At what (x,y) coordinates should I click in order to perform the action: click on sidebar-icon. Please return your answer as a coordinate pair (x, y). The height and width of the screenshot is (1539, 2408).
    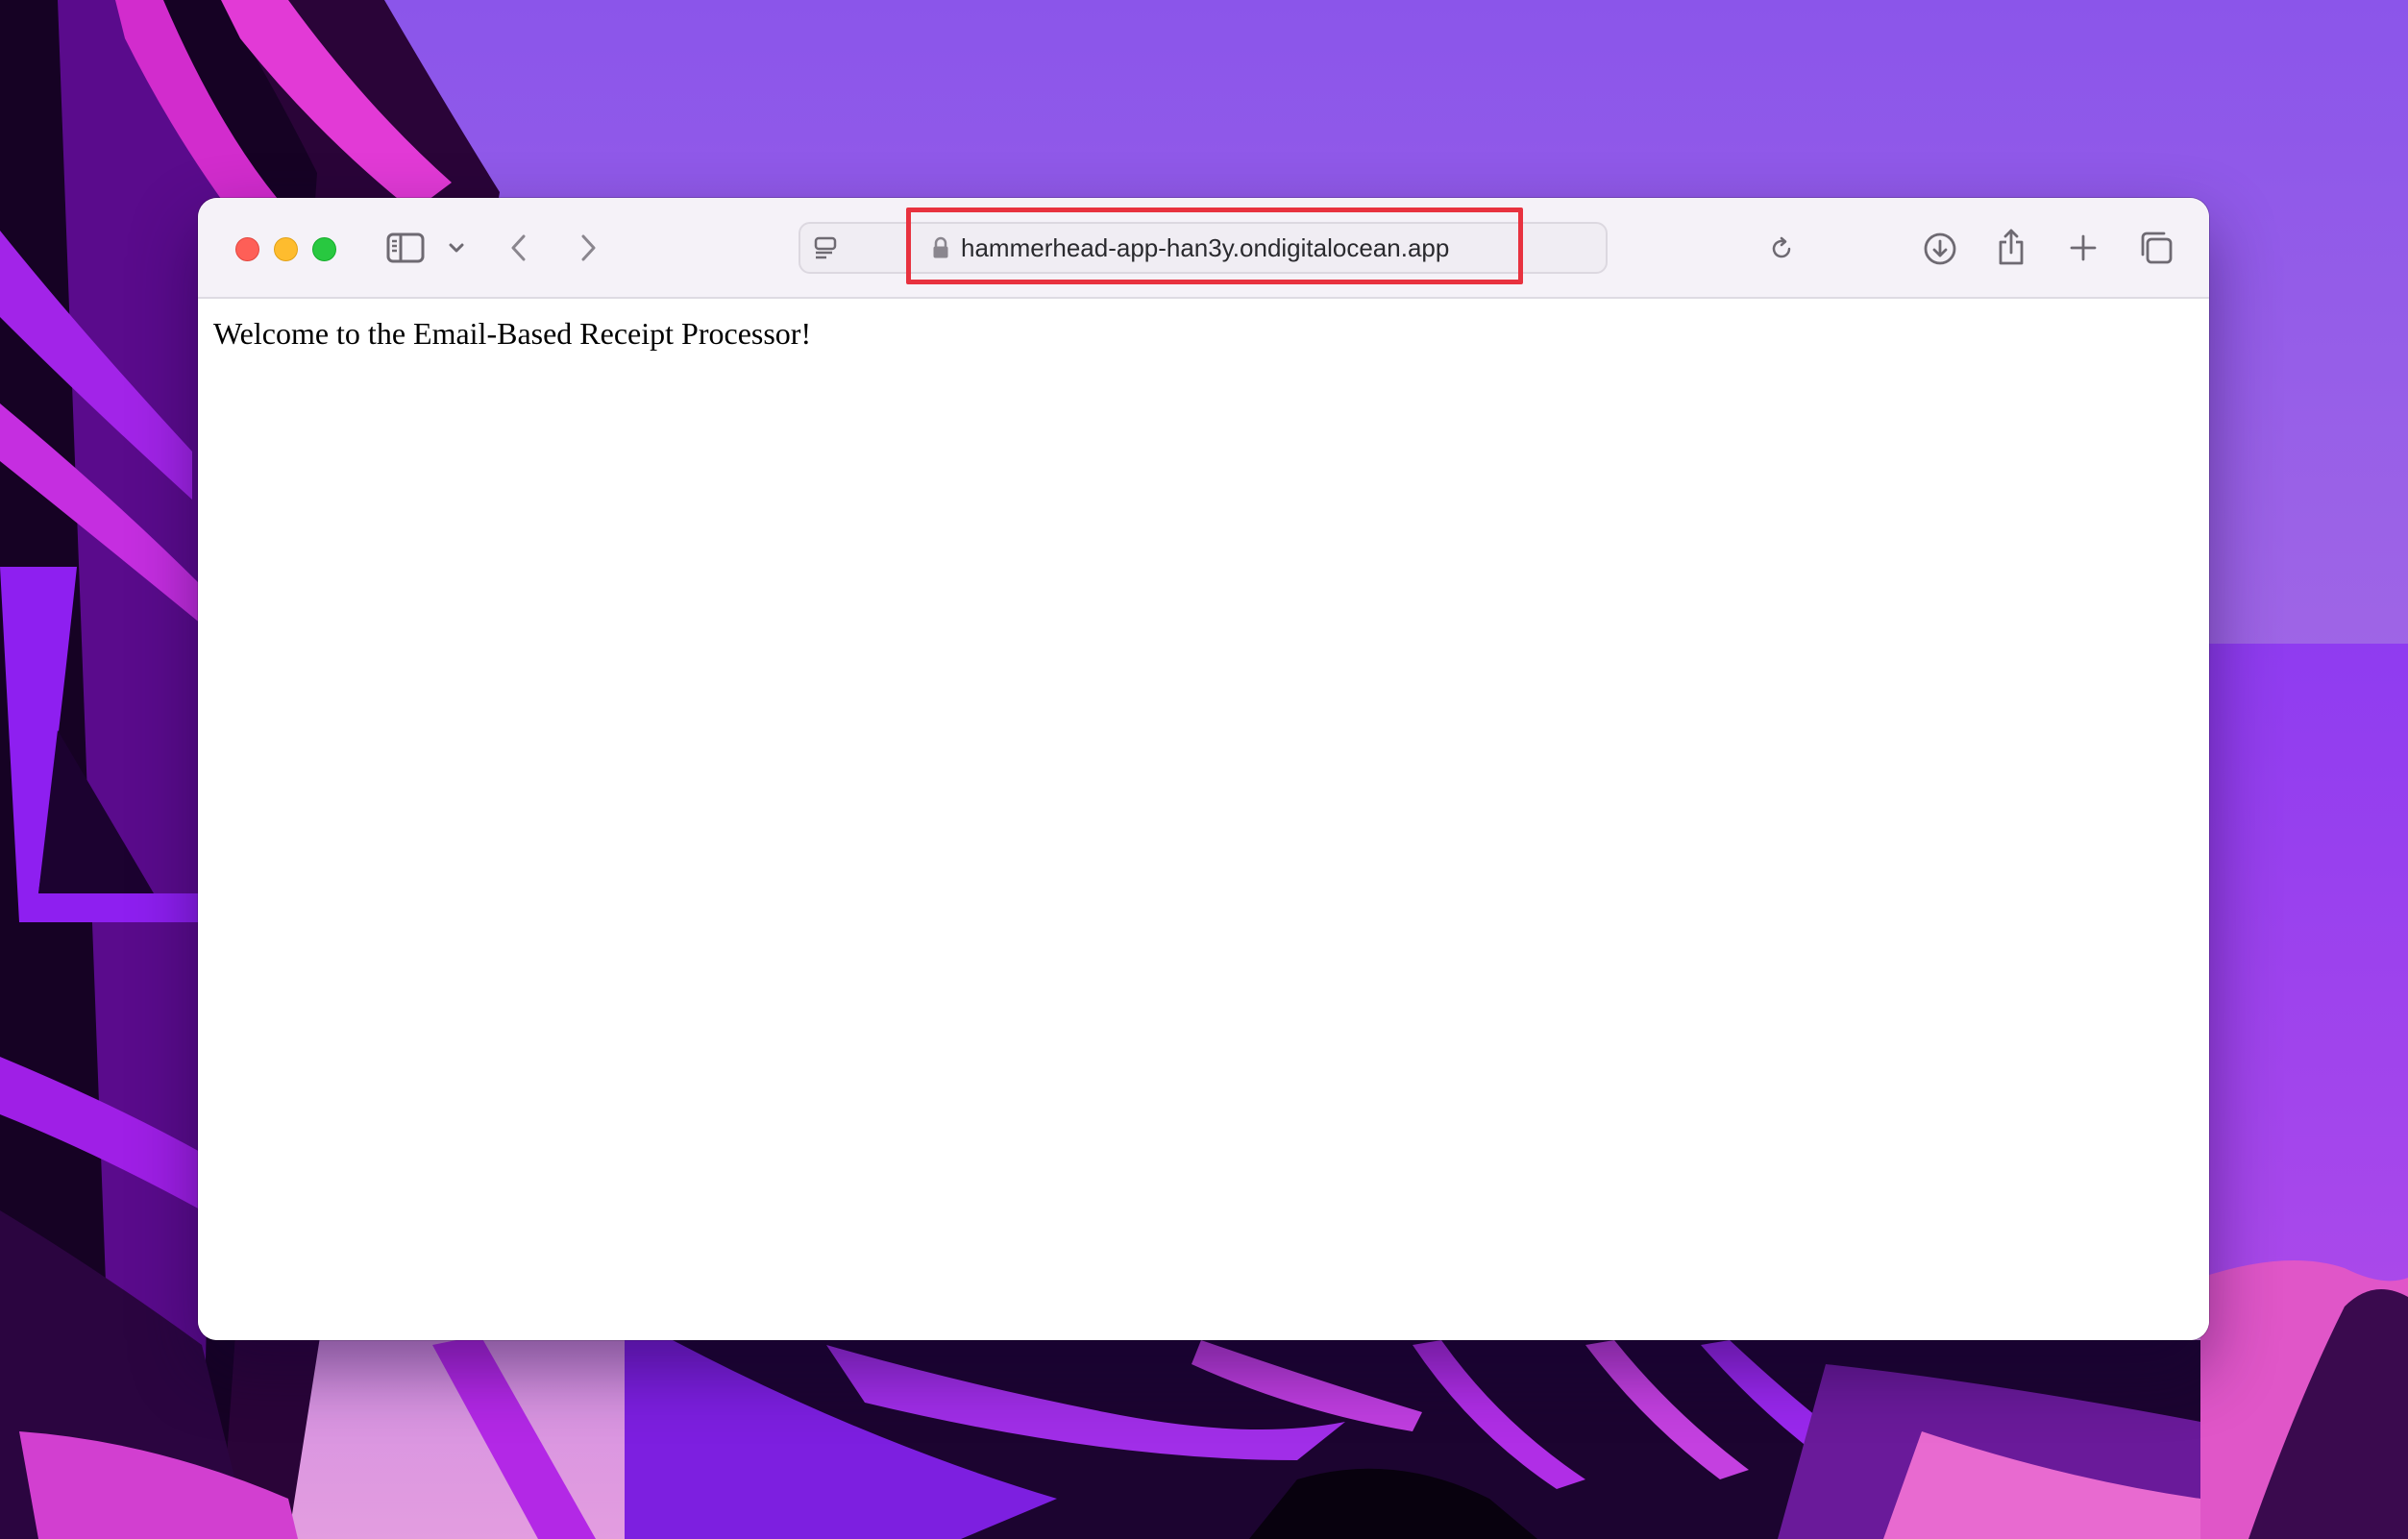
    Looking at the image, I should click on (405, 248).